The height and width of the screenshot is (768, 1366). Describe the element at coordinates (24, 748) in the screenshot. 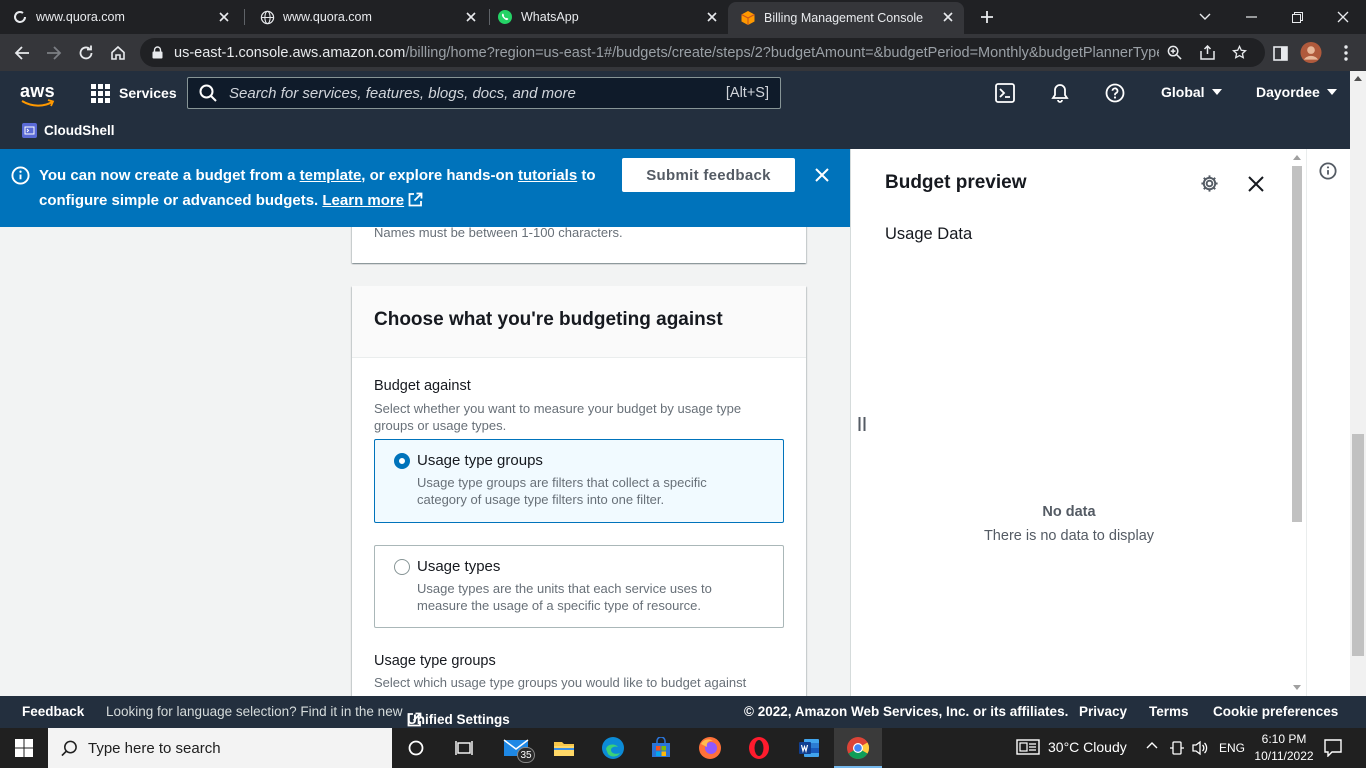

I see `windows-start-icon` at that location.